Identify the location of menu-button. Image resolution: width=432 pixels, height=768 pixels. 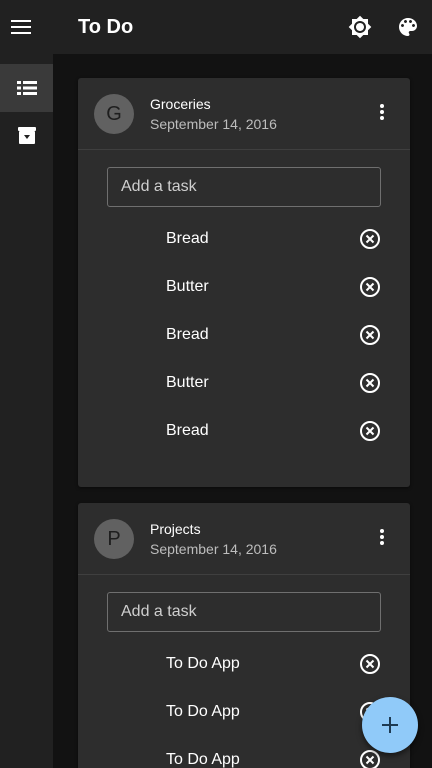
(21, 27).